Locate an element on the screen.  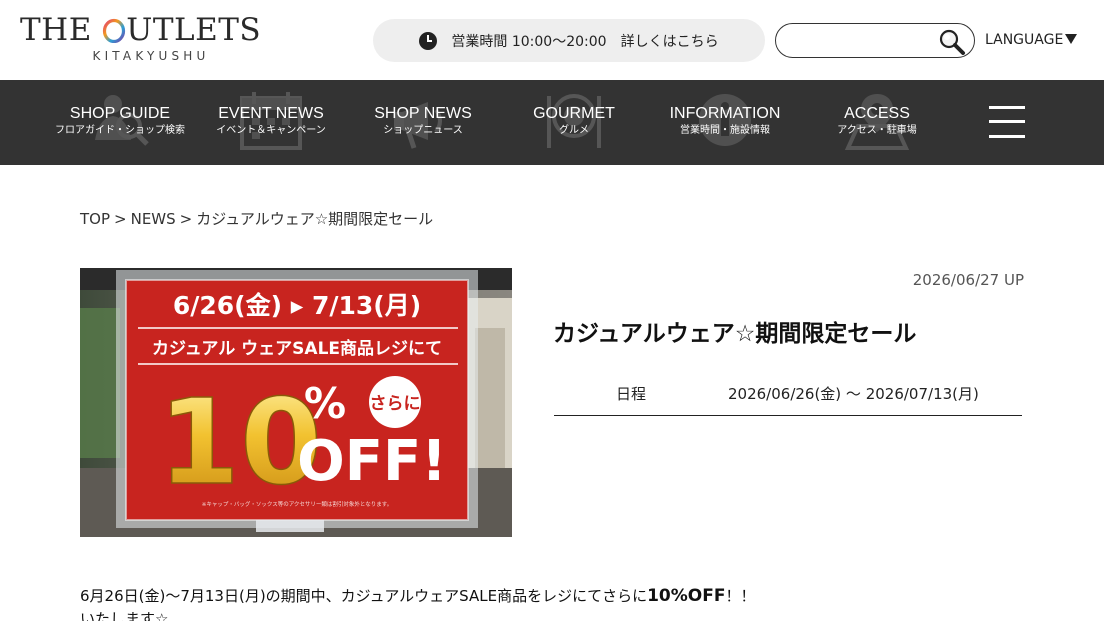
nav-label-jp: フロアガイド・ショップ検索 is located at coordinates (120, 130).